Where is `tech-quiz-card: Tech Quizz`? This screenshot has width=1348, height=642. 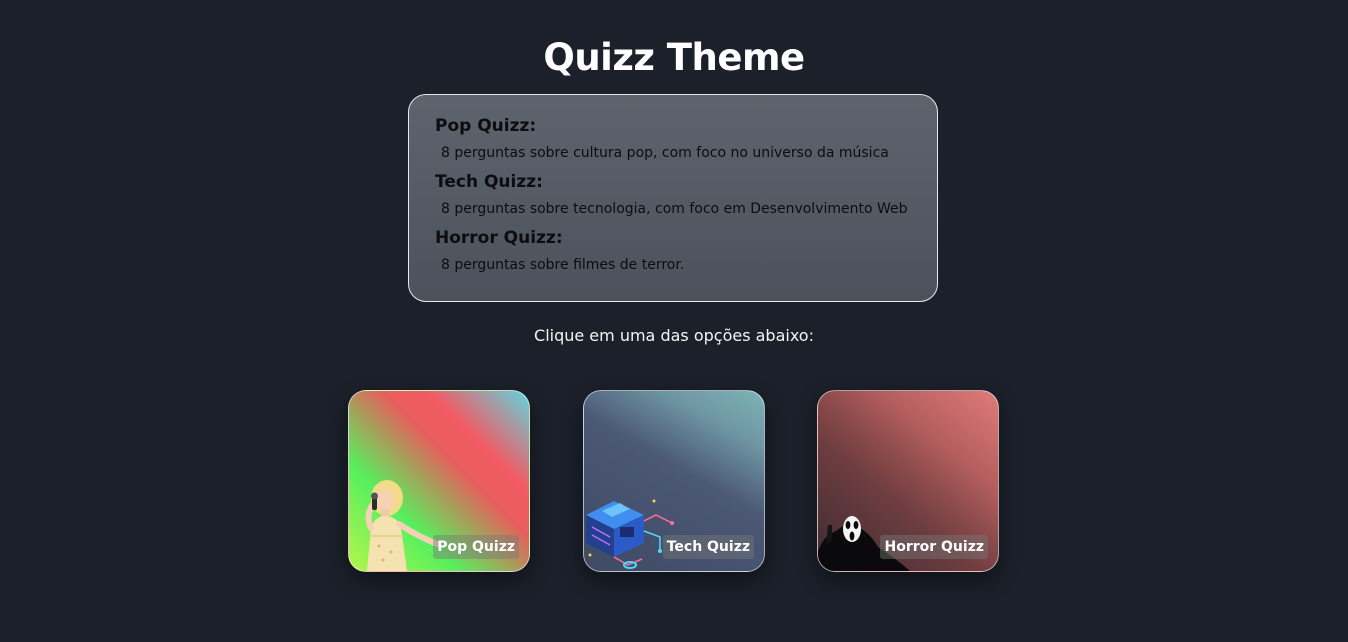 tech-quiz-card: Tech Quizz is located at coordinates (674, 481).